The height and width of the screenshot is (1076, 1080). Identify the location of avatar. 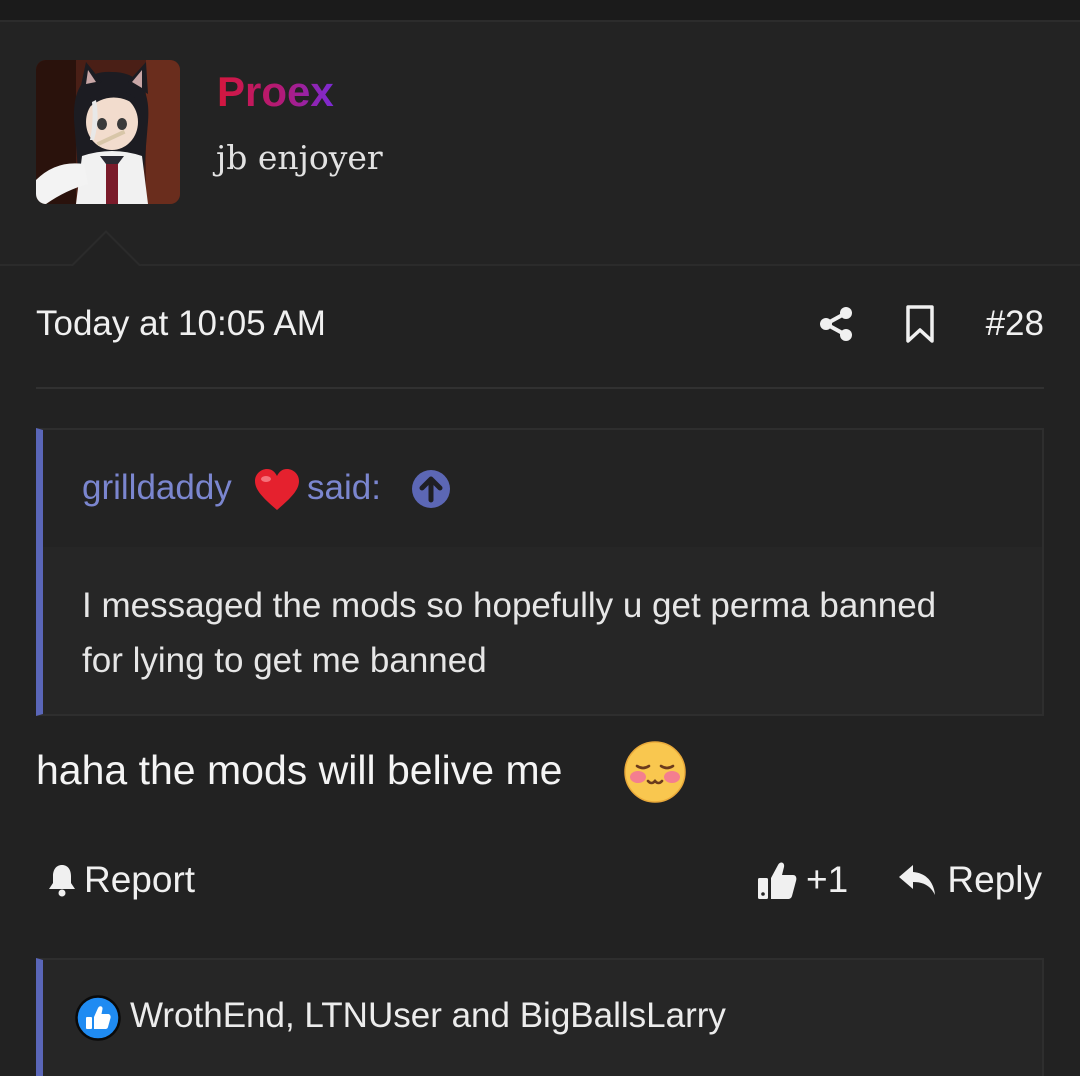
(108, 132).